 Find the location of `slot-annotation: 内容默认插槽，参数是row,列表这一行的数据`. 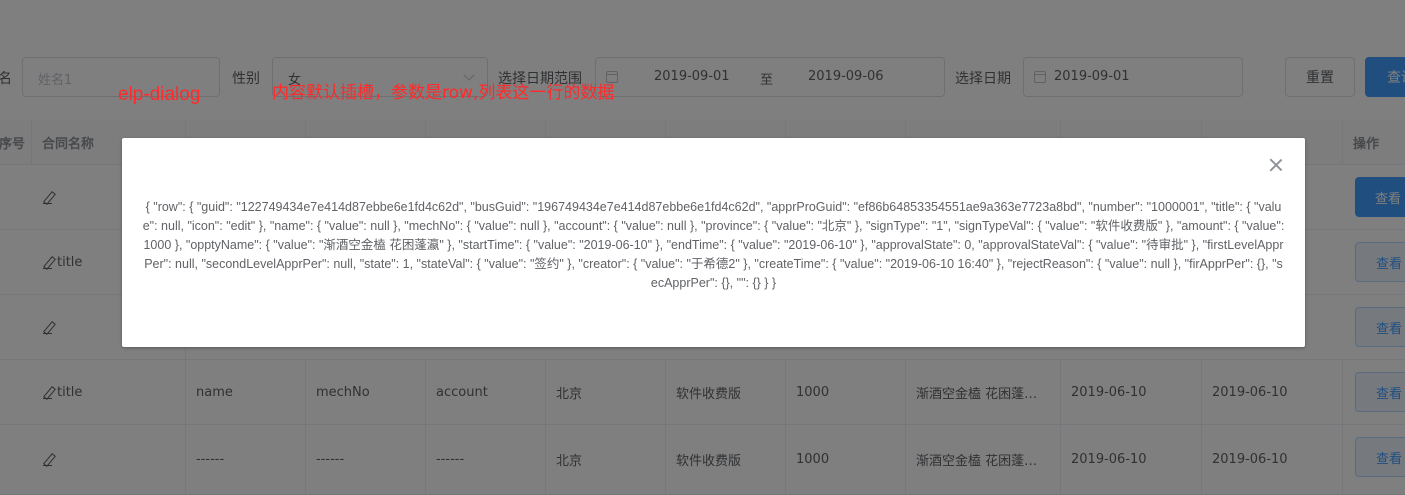

slot-annotation: 内容默认插槽，参数是row,列表这一行的数据 is located at coordinates (443, 93).